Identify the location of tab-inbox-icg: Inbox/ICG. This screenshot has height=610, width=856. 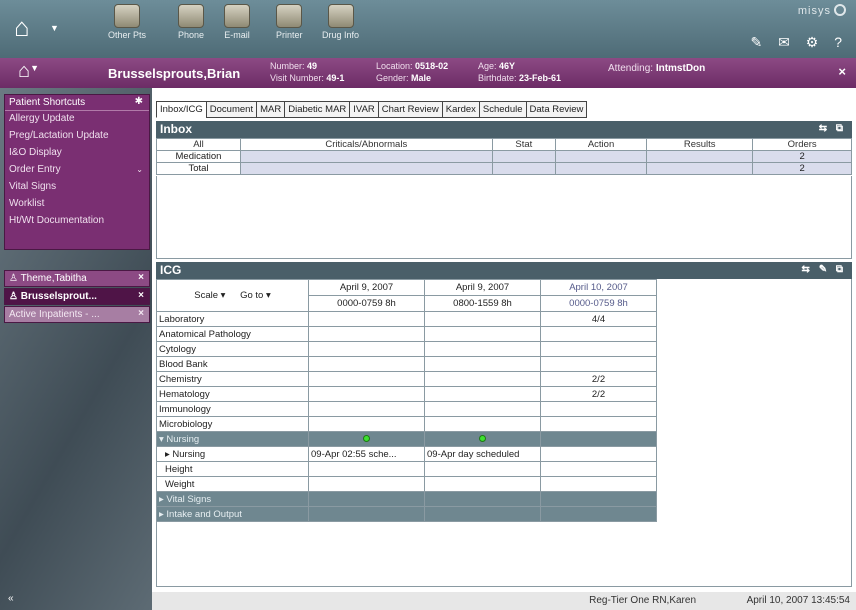
(181, 109).